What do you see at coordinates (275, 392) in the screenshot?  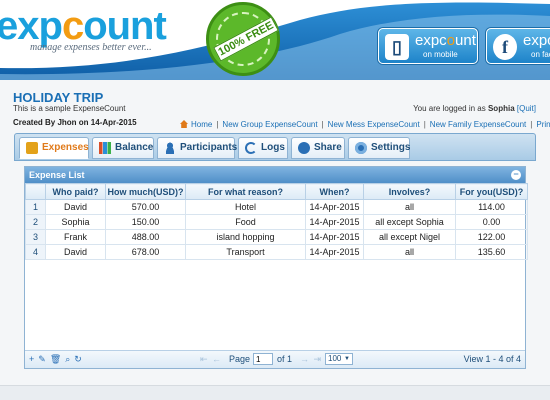 I see `page-footer` at bounding box center [275, 392].